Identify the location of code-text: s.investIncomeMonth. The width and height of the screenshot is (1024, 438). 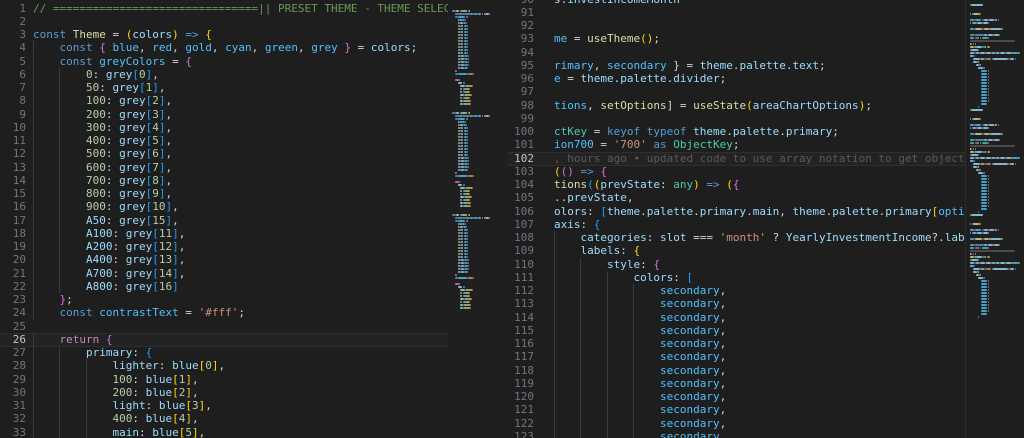
(617, 3).